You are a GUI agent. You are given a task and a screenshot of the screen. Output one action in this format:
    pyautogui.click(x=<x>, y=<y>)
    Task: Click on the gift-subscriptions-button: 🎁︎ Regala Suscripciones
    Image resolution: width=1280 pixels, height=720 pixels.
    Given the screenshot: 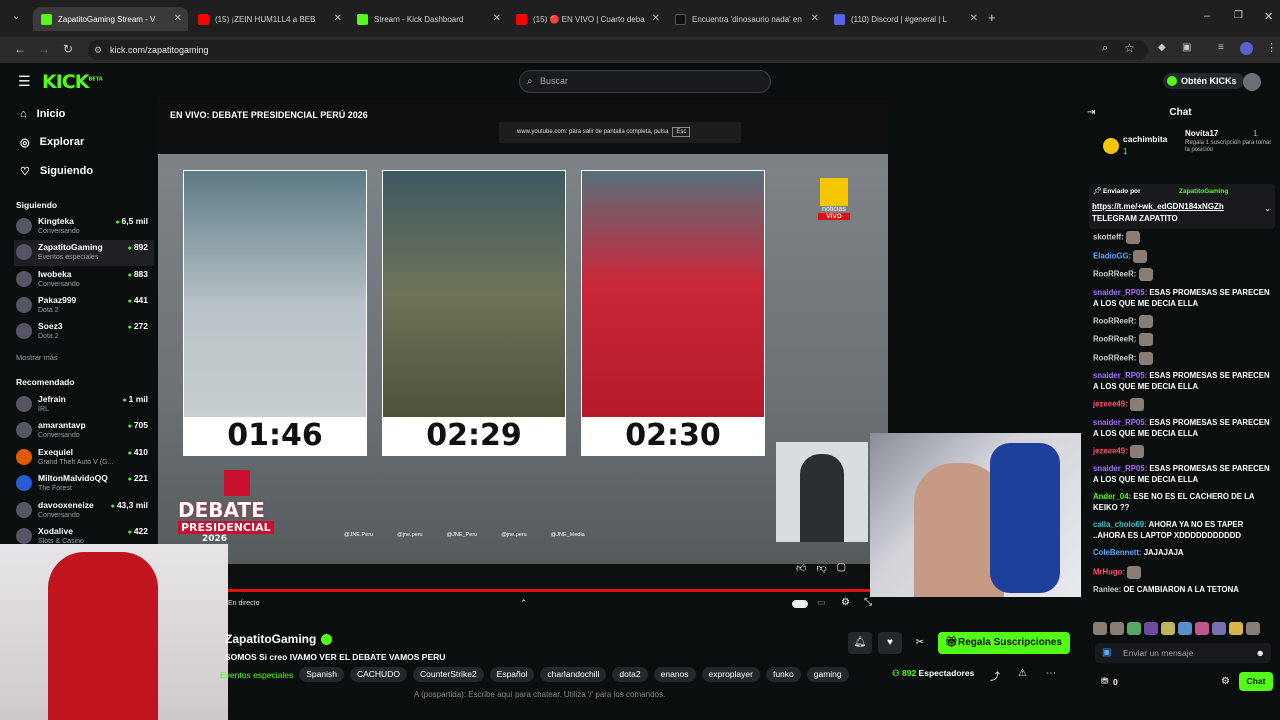 What is the action you would take?
    pyautogui.click(x=1004, y=643)
    